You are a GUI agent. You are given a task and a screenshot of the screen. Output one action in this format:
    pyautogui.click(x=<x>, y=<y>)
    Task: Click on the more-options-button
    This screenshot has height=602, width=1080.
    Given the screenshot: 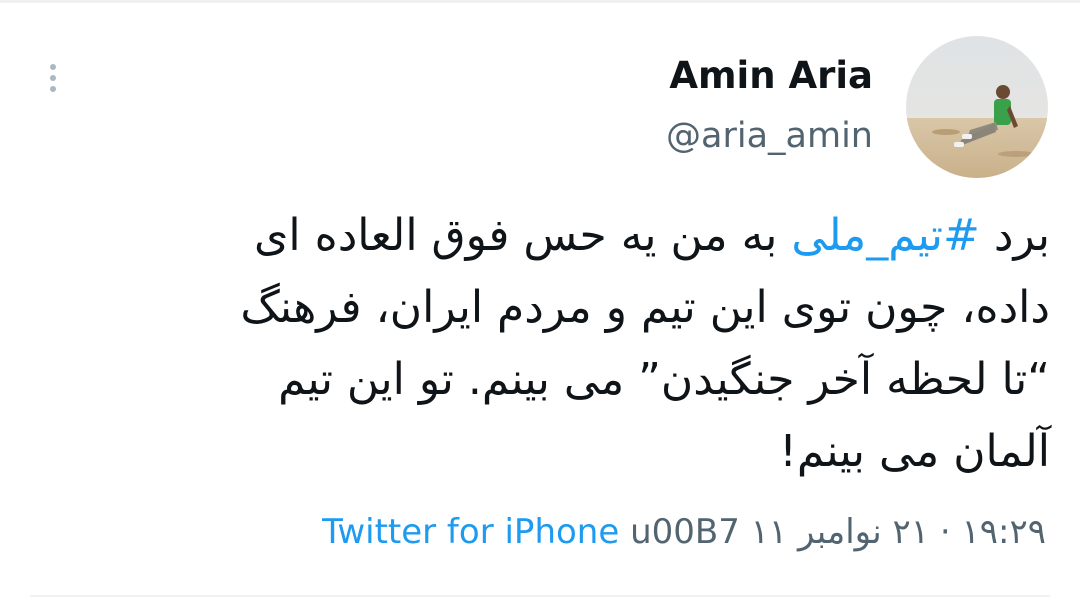 What is the action you would take?
    pyautogui.click(x=53, y=78)
    